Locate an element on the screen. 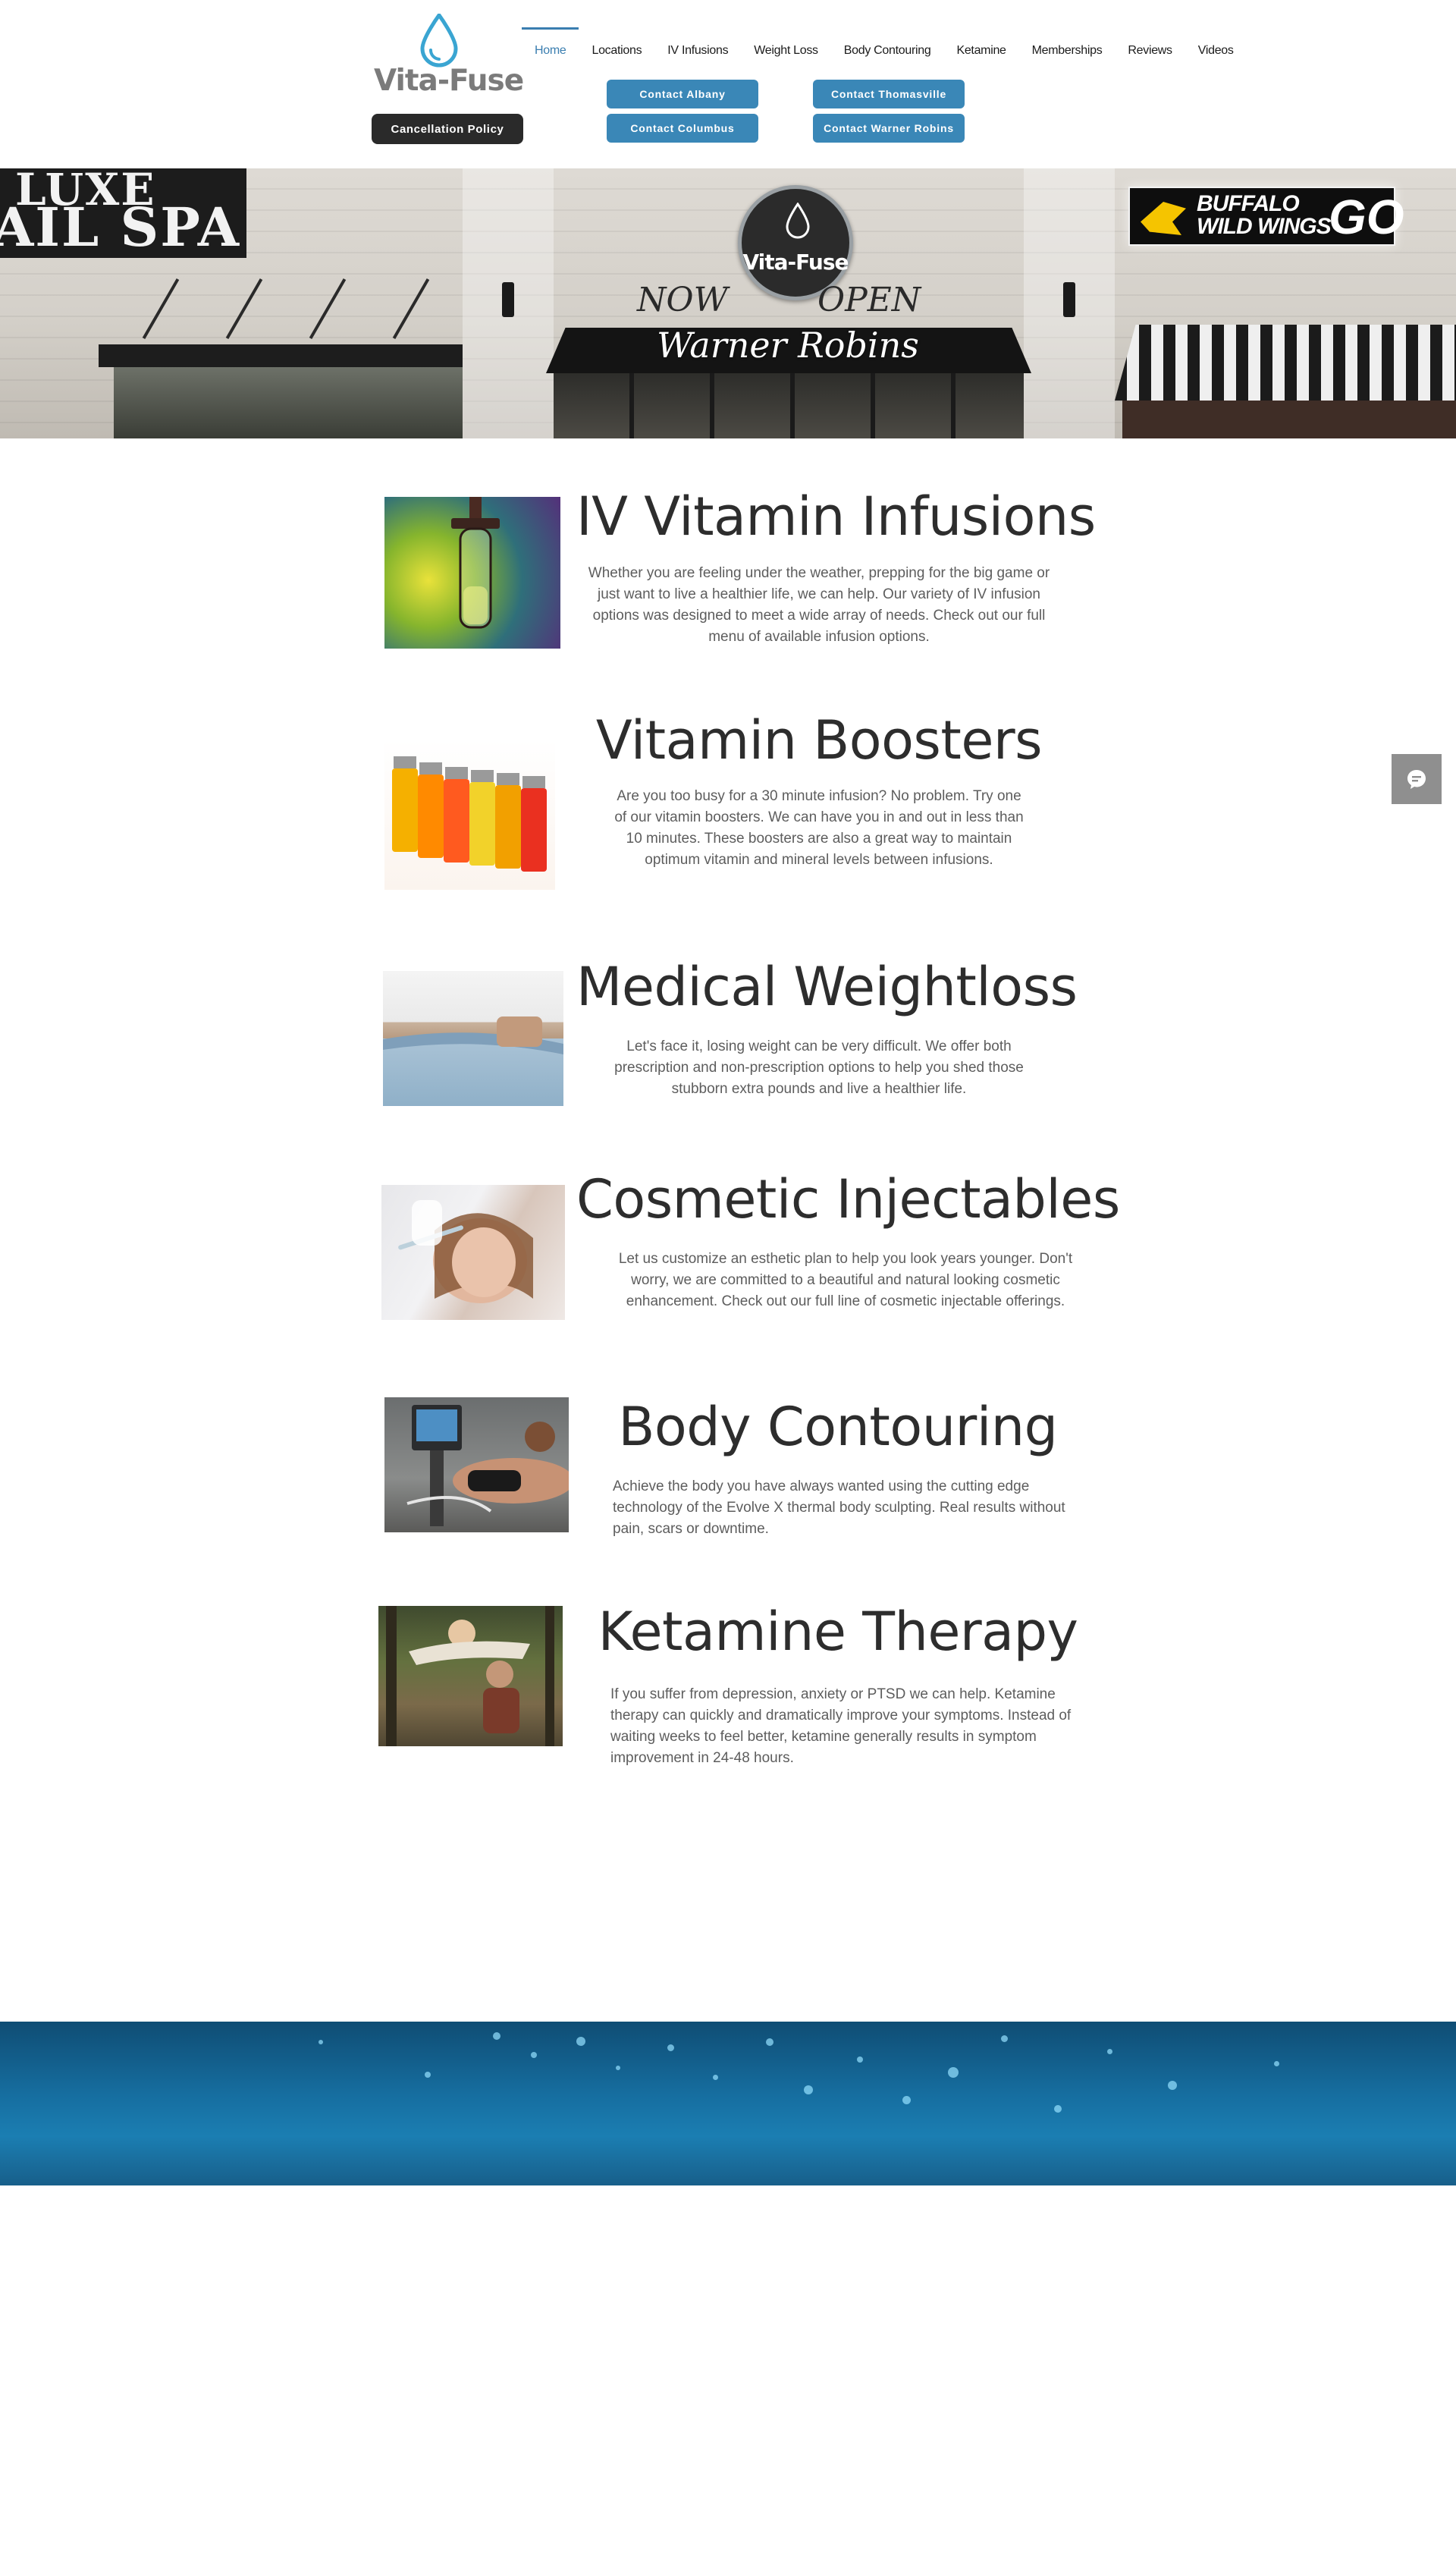 The image size is (1456, 2564). nail-spa-sign: LUXE AIL SPA is located at coordinates (123, 213).